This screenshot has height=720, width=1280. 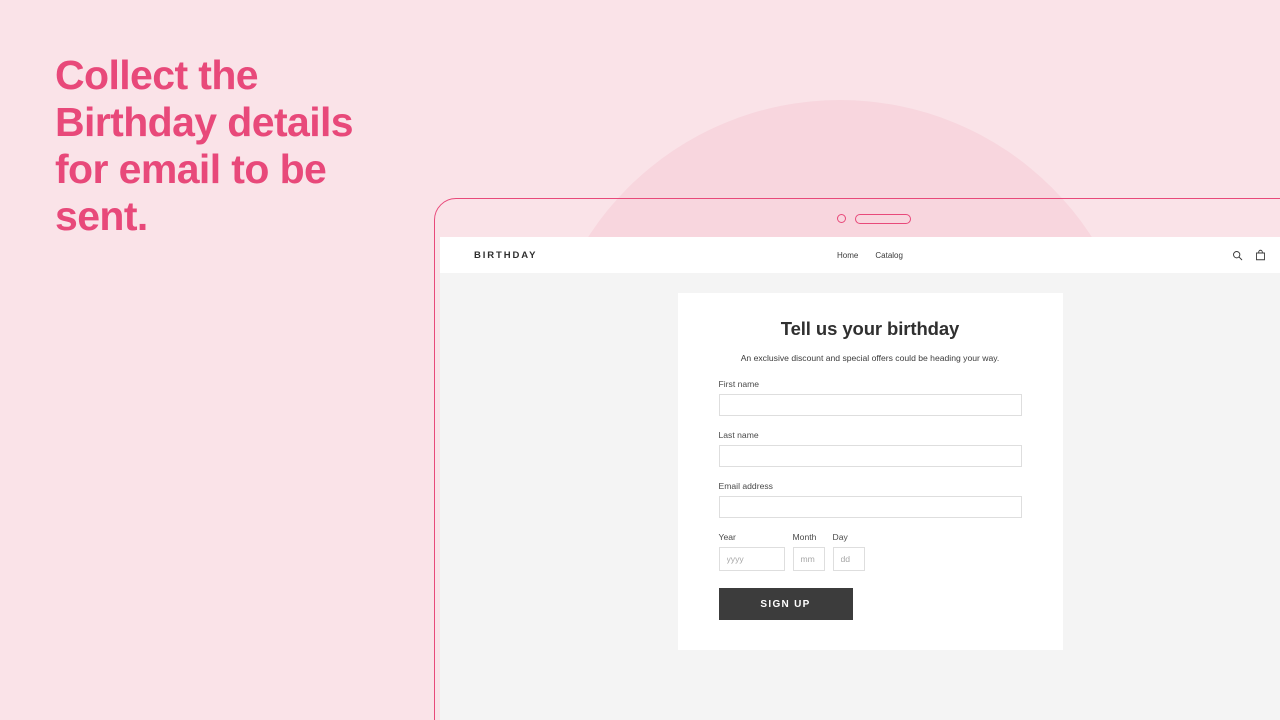 I want to click on label-last-name: Last name, so click(x=738, y=435).